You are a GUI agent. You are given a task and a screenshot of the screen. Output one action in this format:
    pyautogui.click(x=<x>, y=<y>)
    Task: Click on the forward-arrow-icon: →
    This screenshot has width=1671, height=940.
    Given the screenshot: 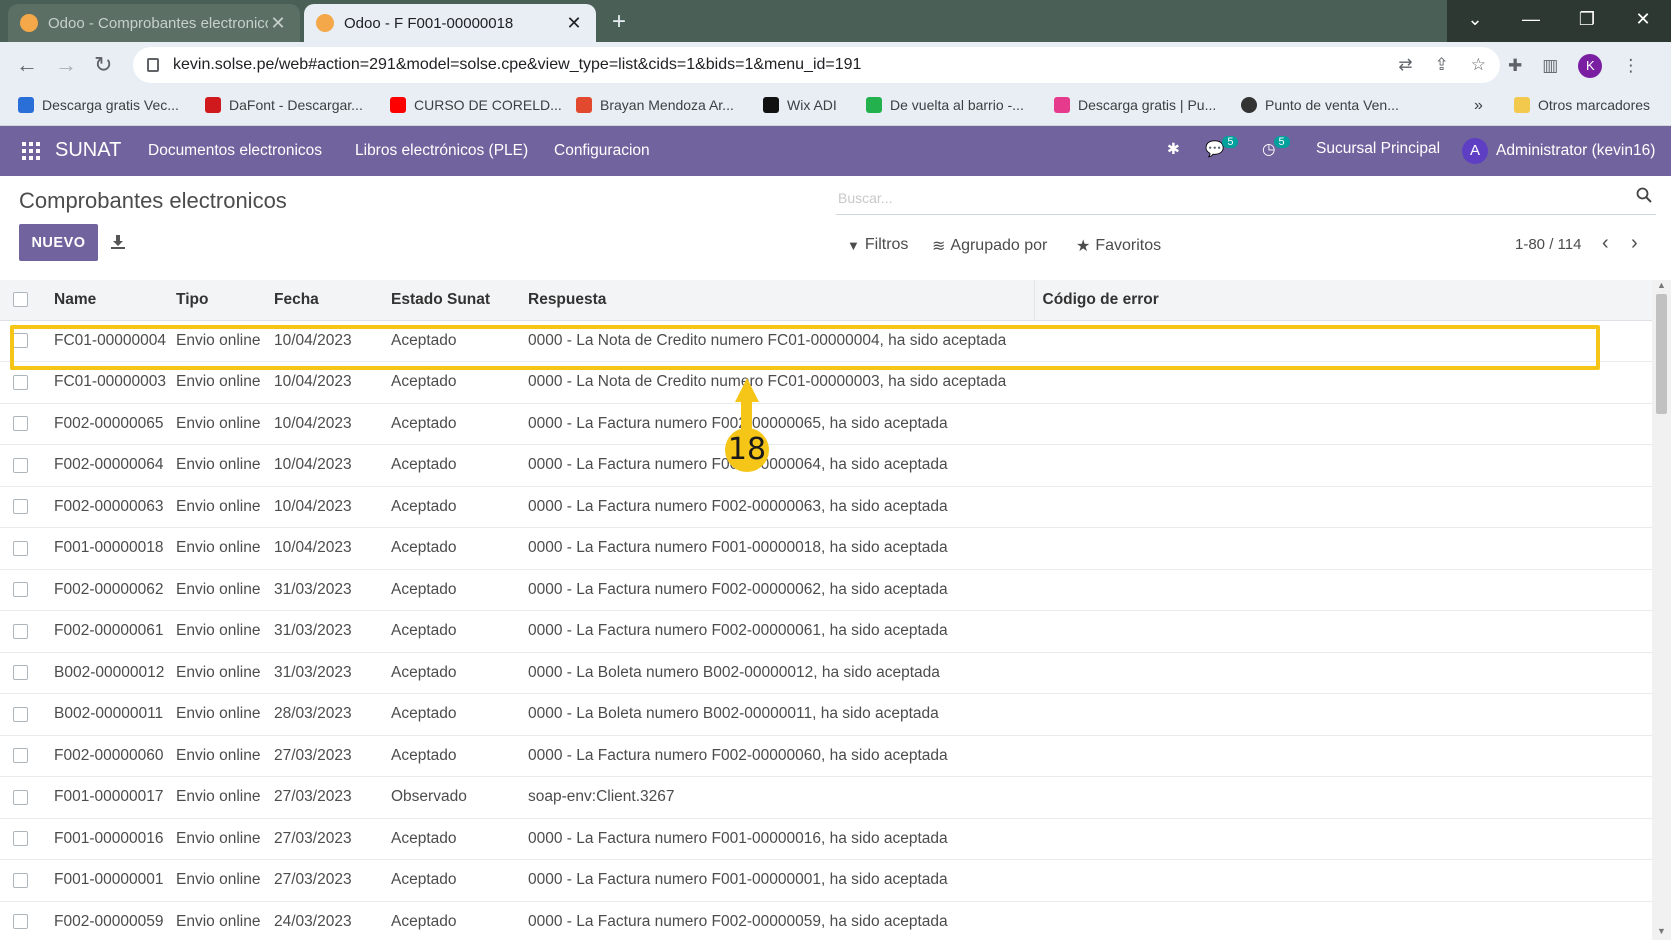 What is the action you would take?
    pyautogui.click(x=66, y=65)
    